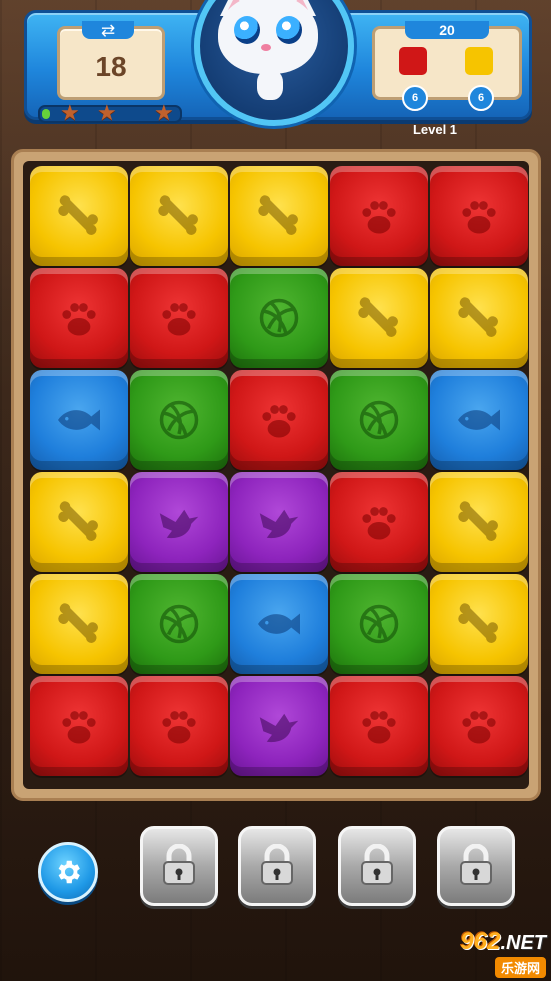 This screenshot has height=981, width=551. Describe the element at coordinates (268, 37) in the screenshot. I see `cat-head` at that location.